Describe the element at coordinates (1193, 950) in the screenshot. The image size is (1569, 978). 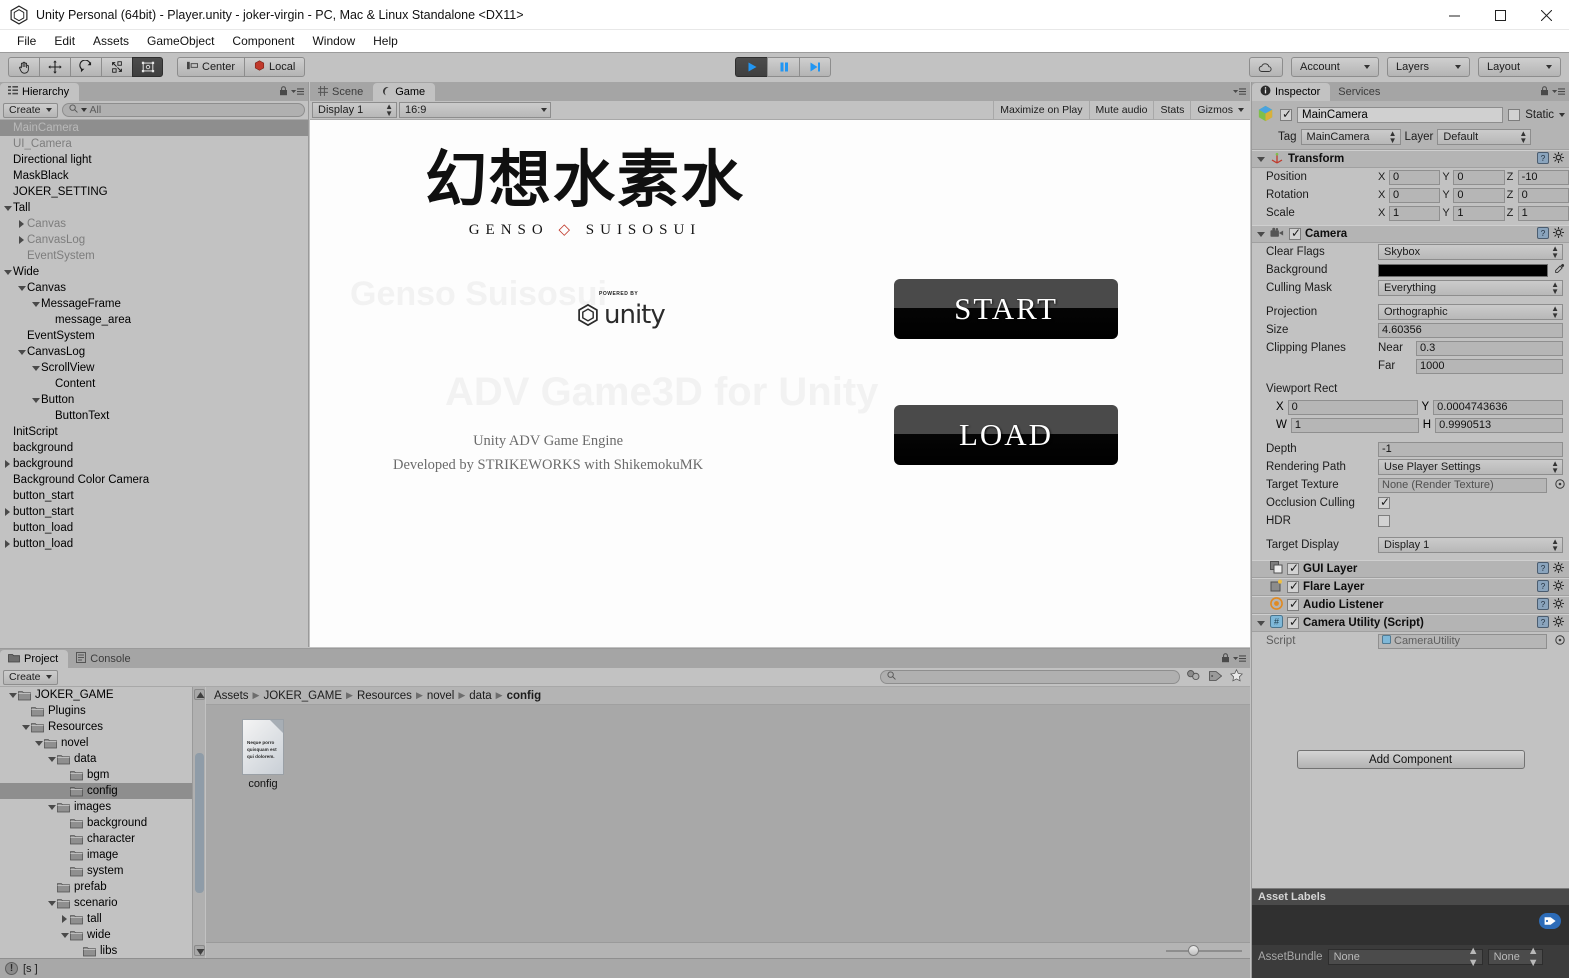
I see `slider-knob` at that location.